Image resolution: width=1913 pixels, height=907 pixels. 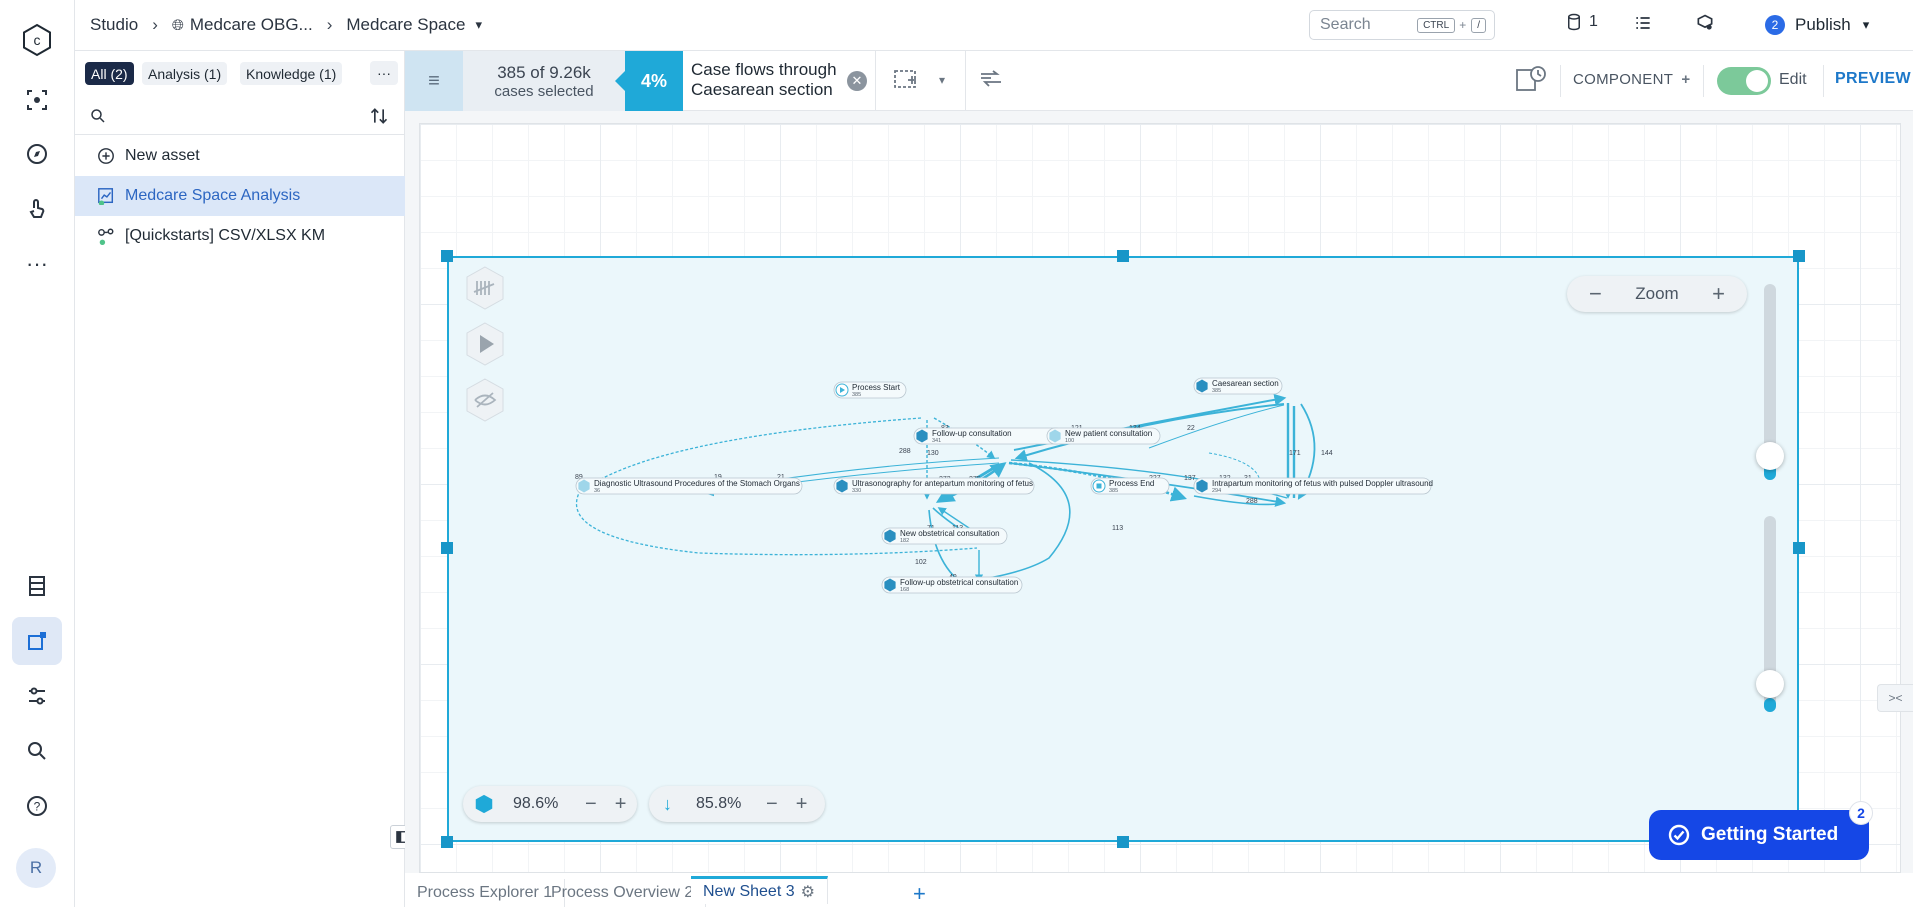 What do you see at coordinates (1759, 835) in the screenshot?
I see `getting-started-button: Getting Started` at bounding box center [1759, 835].